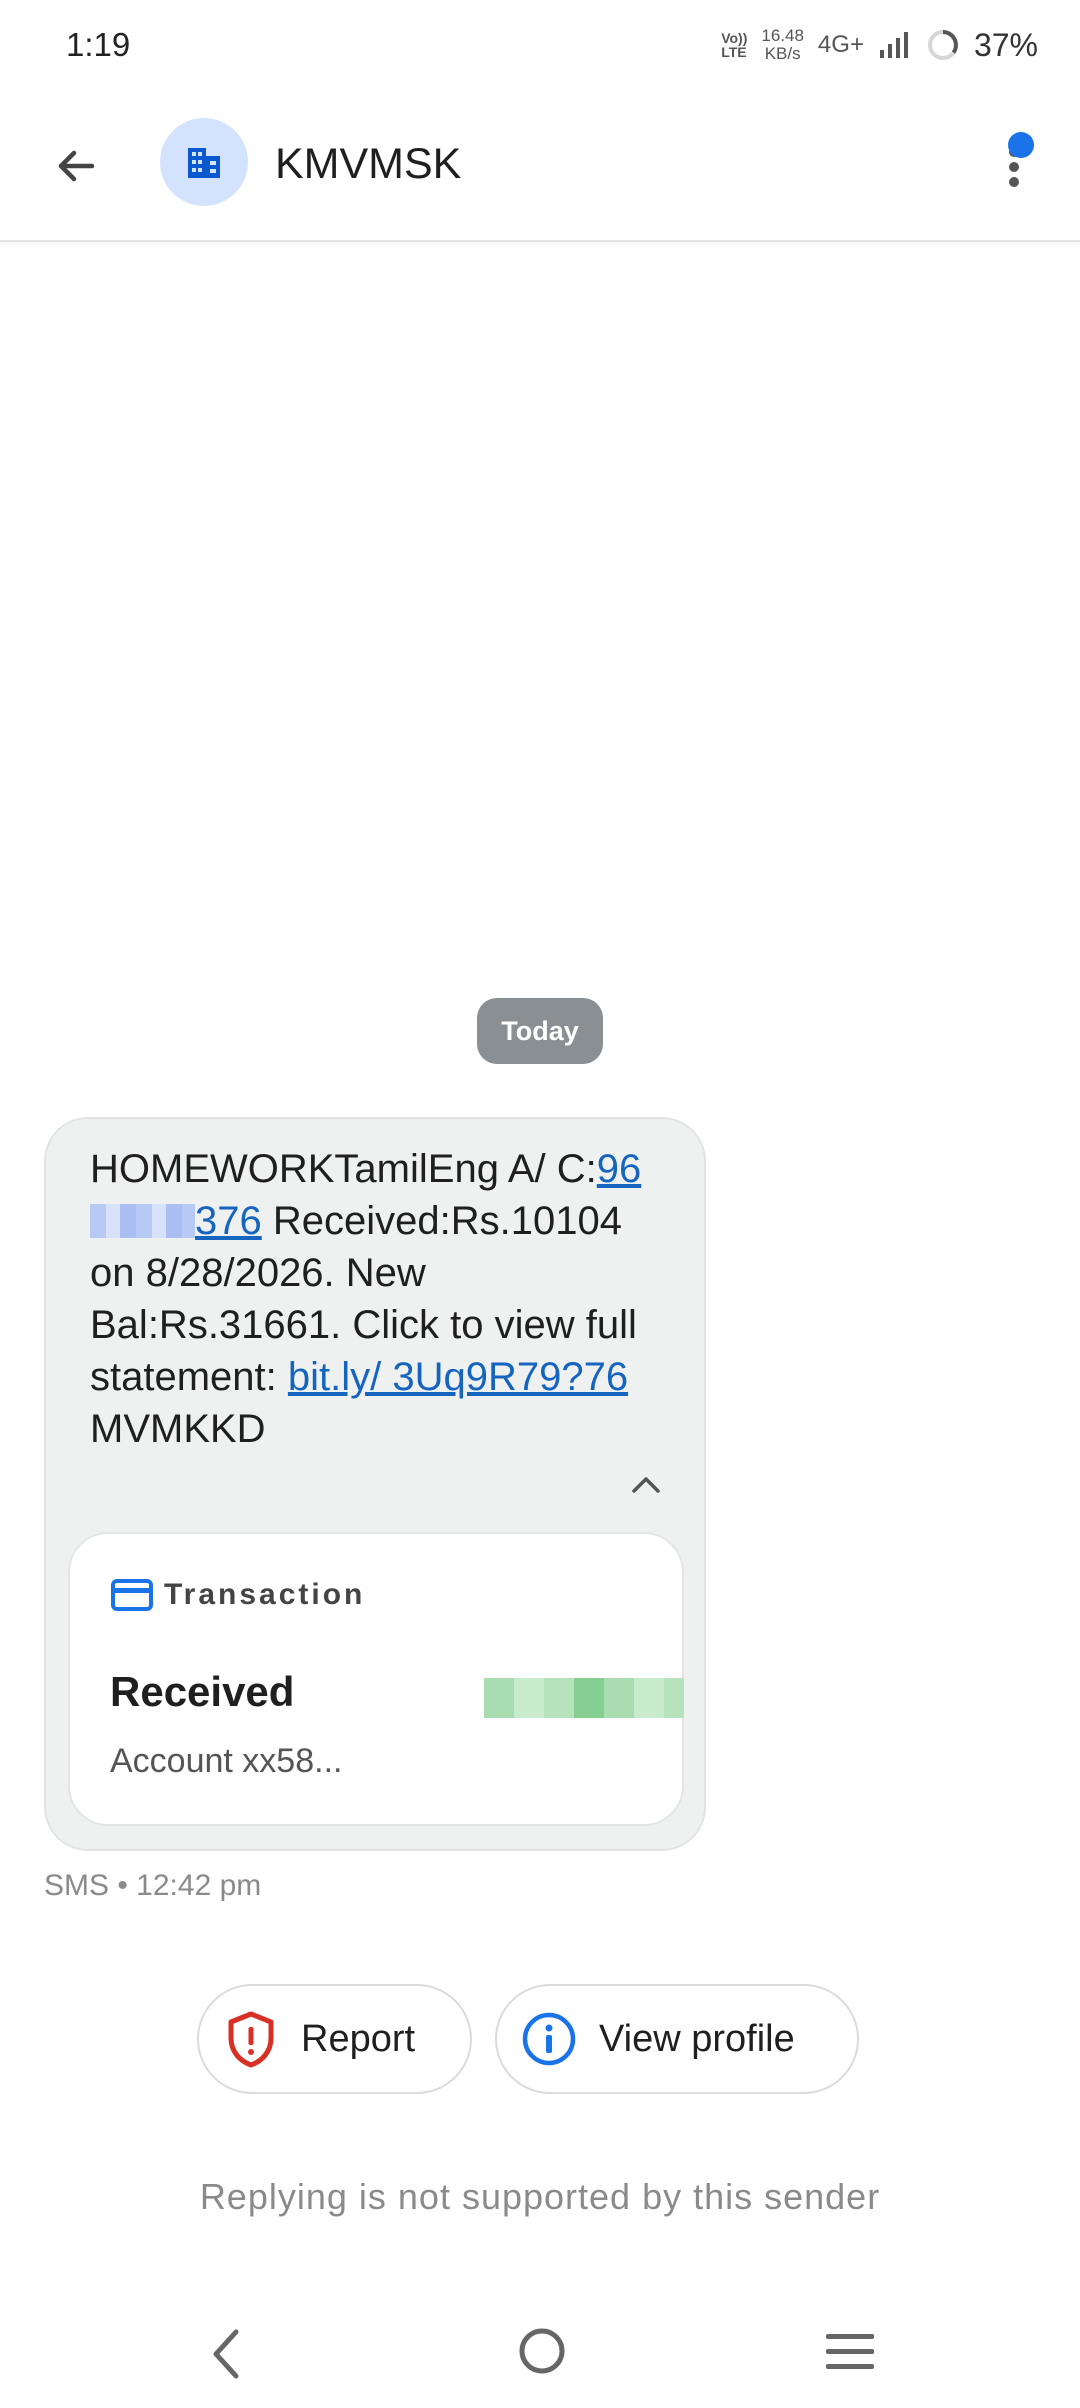 This screenshot has height=2408, width=1080. I want to click on report-label: Report, so click(358, 2038).